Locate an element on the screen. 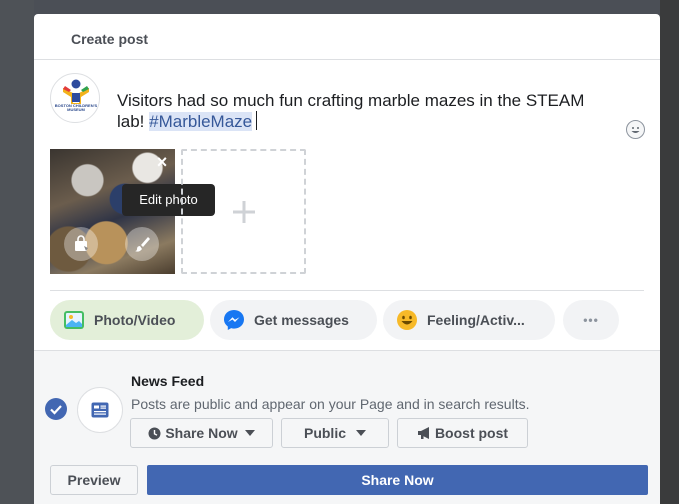  boost-post-label: Boost post is located at coordinates (471, 433).